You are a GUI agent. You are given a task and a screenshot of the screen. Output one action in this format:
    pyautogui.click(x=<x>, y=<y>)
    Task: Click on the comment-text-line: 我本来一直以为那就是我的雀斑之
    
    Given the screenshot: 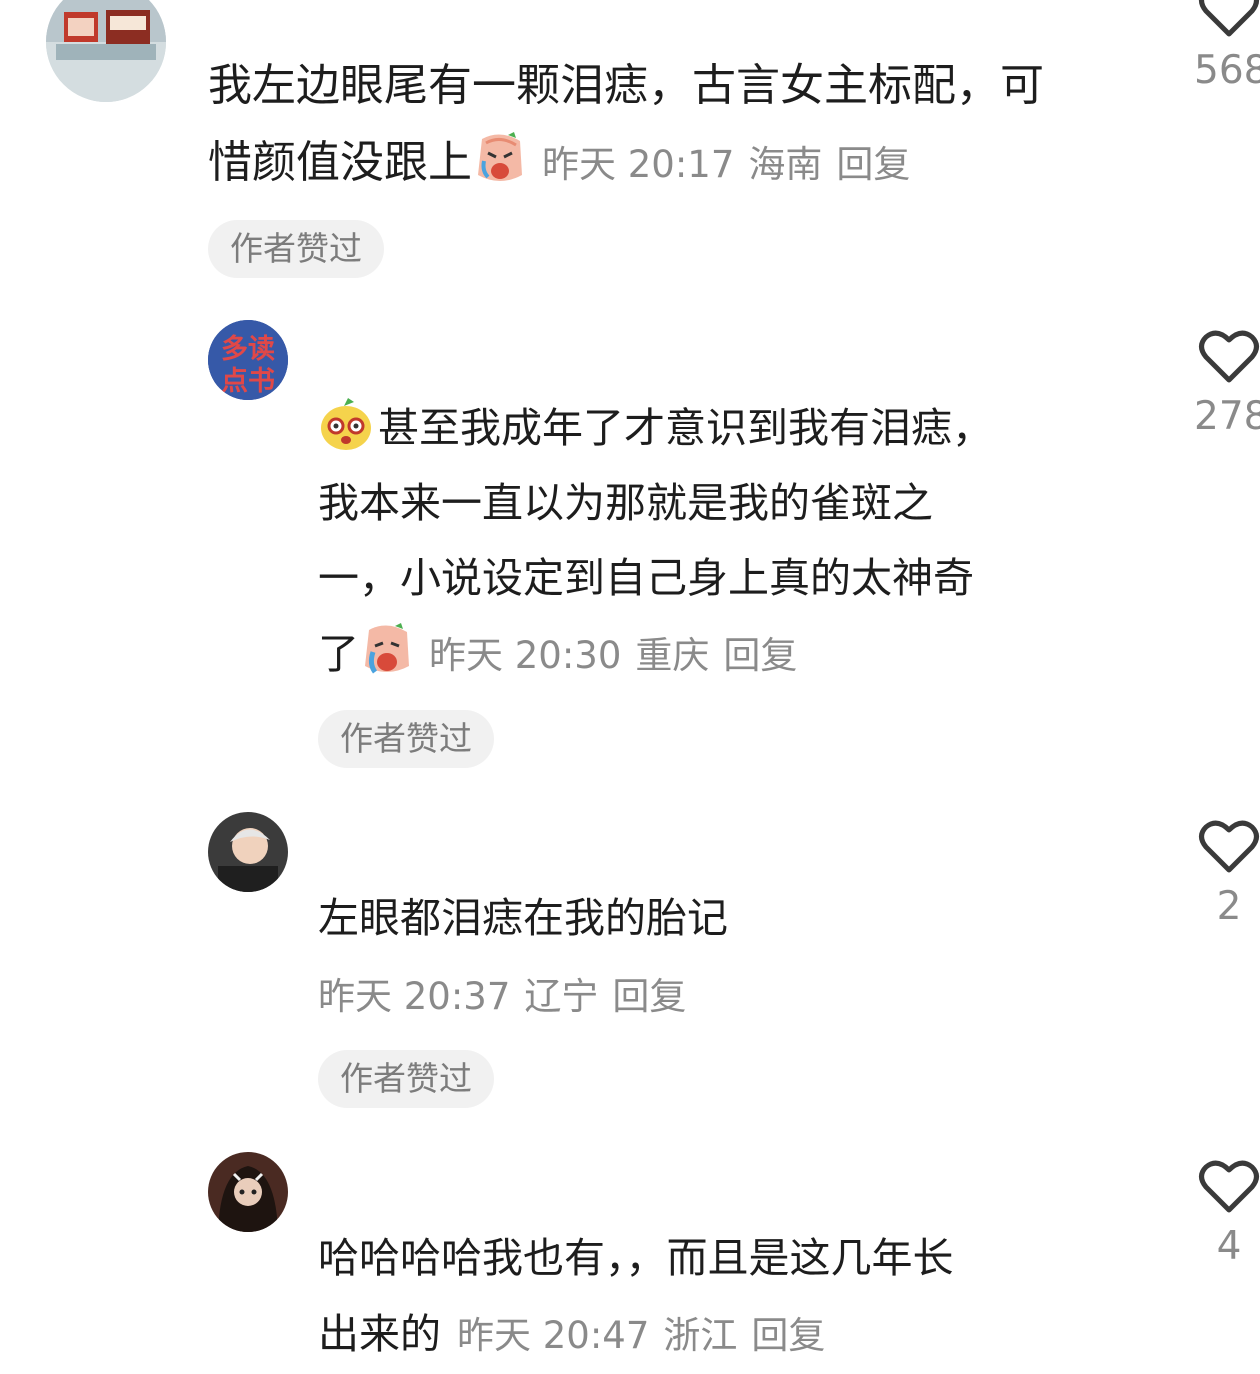 What is the action you would take?
    pyautogui.click(x=625, y=503)
    